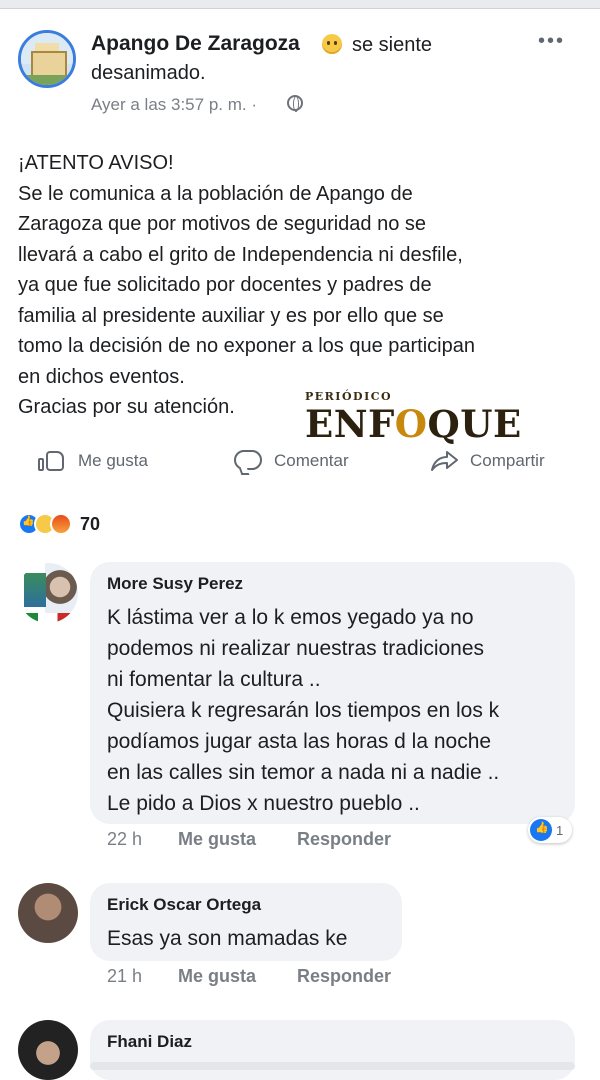 The image size is (600, 1080). I want to click on page-avatar, so click(47, 59).